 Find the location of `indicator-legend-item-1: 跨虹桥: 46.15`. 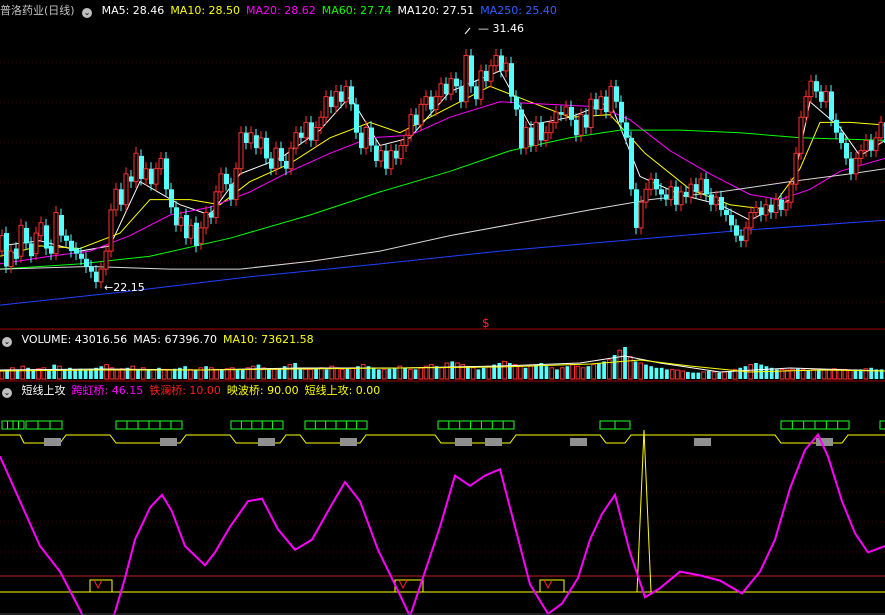

indicator-legend-item-1: 跨虹桥: 46.15 is located at coordinates (107, 390).